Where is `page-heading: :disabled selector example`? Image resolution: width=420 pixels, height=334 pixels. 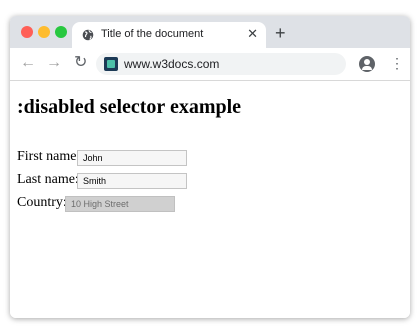 page-heading: :disabled selector example is located at coordinates (129, 107).